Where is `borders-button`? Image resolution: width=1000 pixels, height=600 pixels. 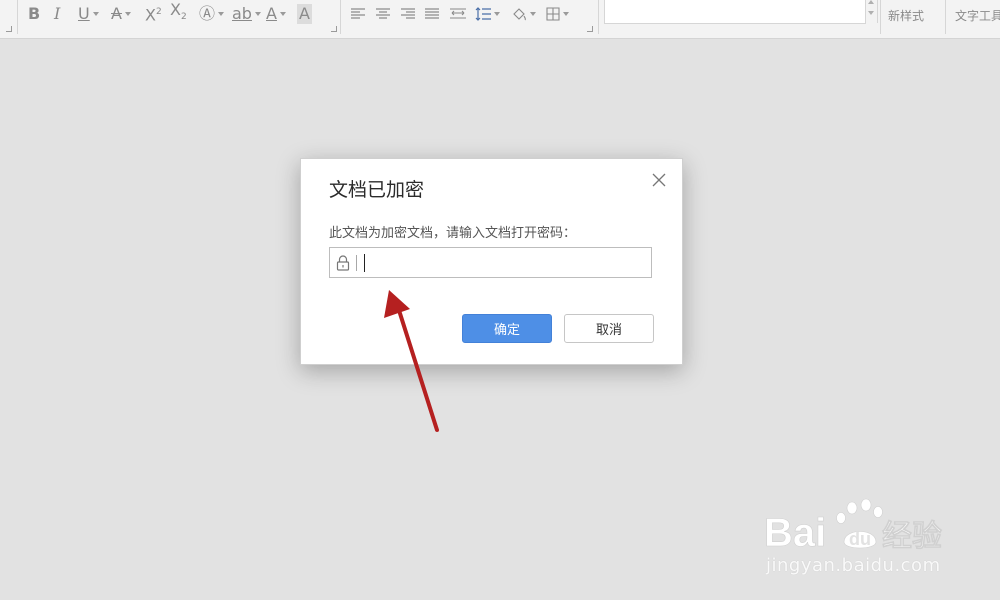 borders-button is located at coordinates (557, 14).